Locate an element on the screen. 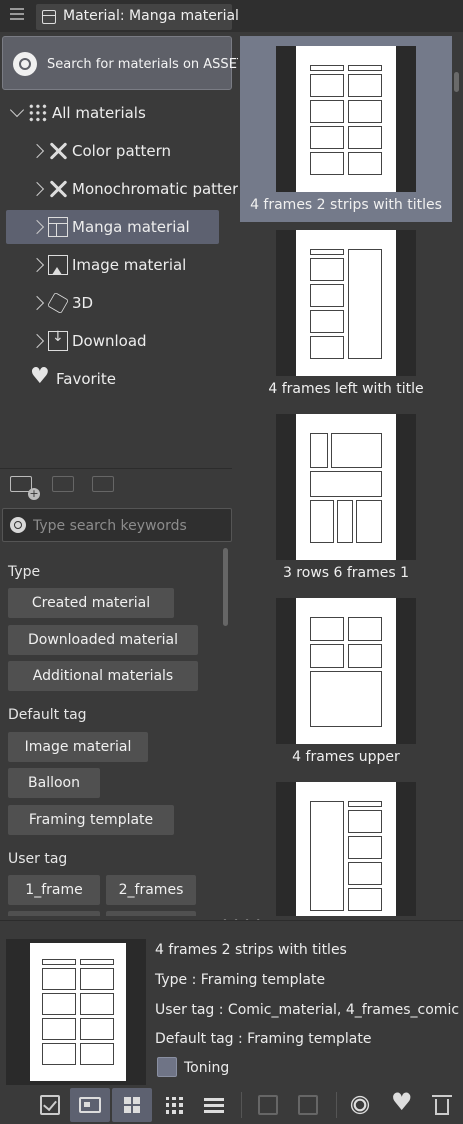  tag-balloon: Balloon is located at coordinates (54, 783).